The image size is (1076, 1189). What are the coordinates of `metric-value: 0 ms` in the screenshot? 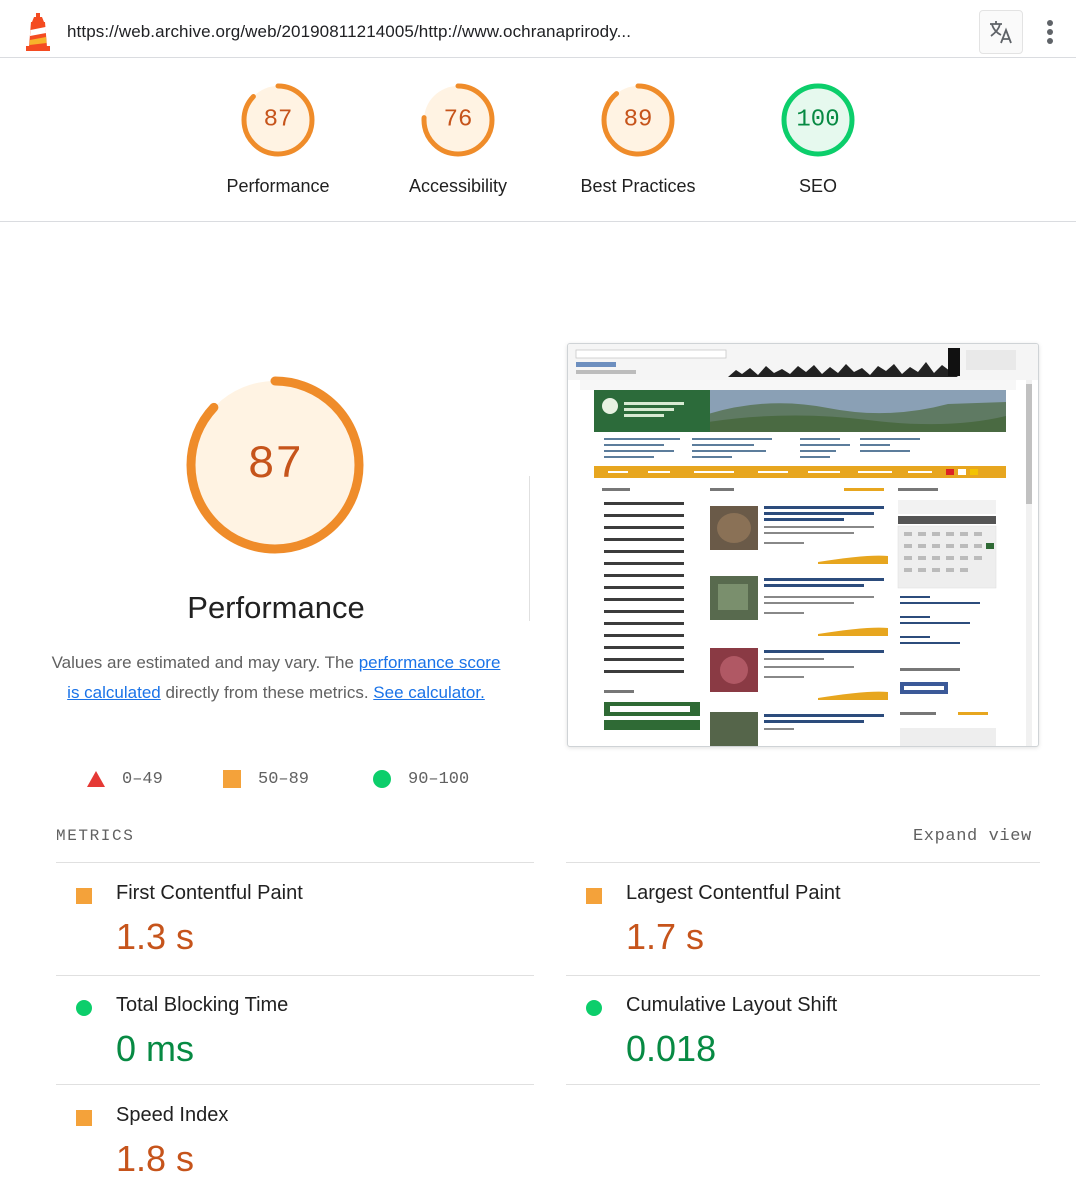 It's located at (155, 1048).